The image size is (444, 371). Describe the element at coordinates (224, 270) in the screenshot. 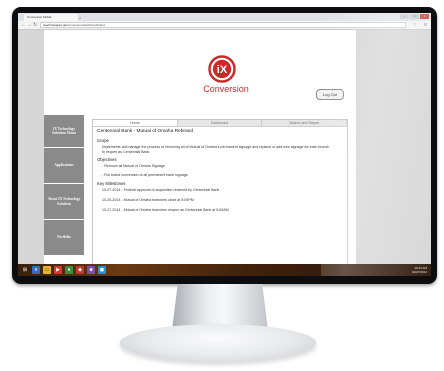

I see `taskbar: ⊞ e ▭ ▶ ● ◆ ■ ◼ 10:24 AM 10/27/2014` at that location.